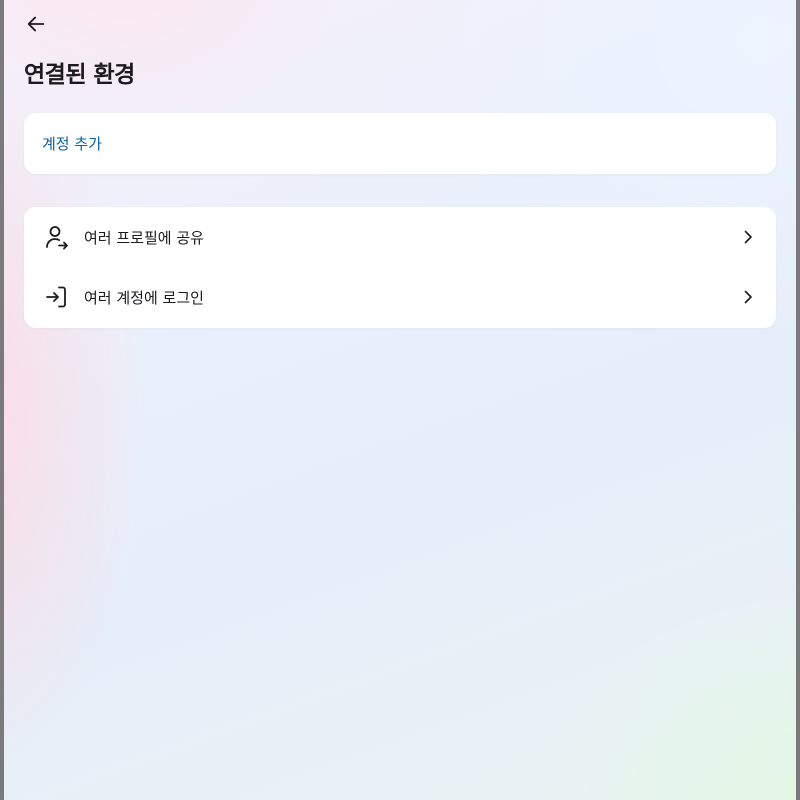 The width and height of the screenshot is (800, 800). I want to click on options-card: 여러 프로필에 공유 여러 계정에 로그인, so click(400, 267).